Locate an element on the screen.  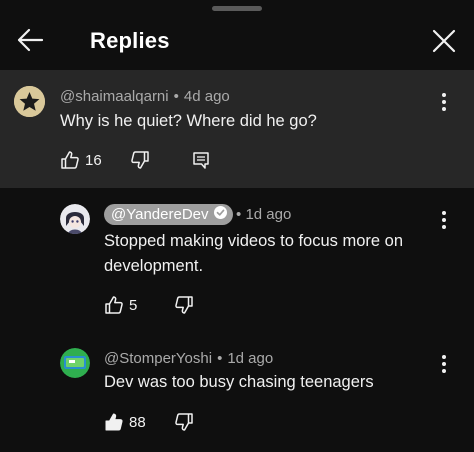
comment-icon is located at coordinates (201, 160).